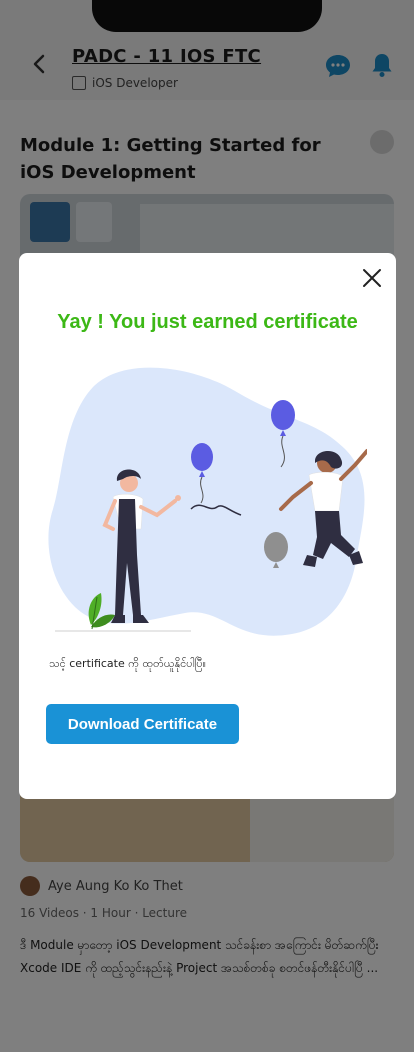  Describe the element at coordinates (127, 663) in the screenshot. I see `certificate-message: သင့် certificate ကို ထုတ်ယူနိုင်ပါပြီ။` at that location.